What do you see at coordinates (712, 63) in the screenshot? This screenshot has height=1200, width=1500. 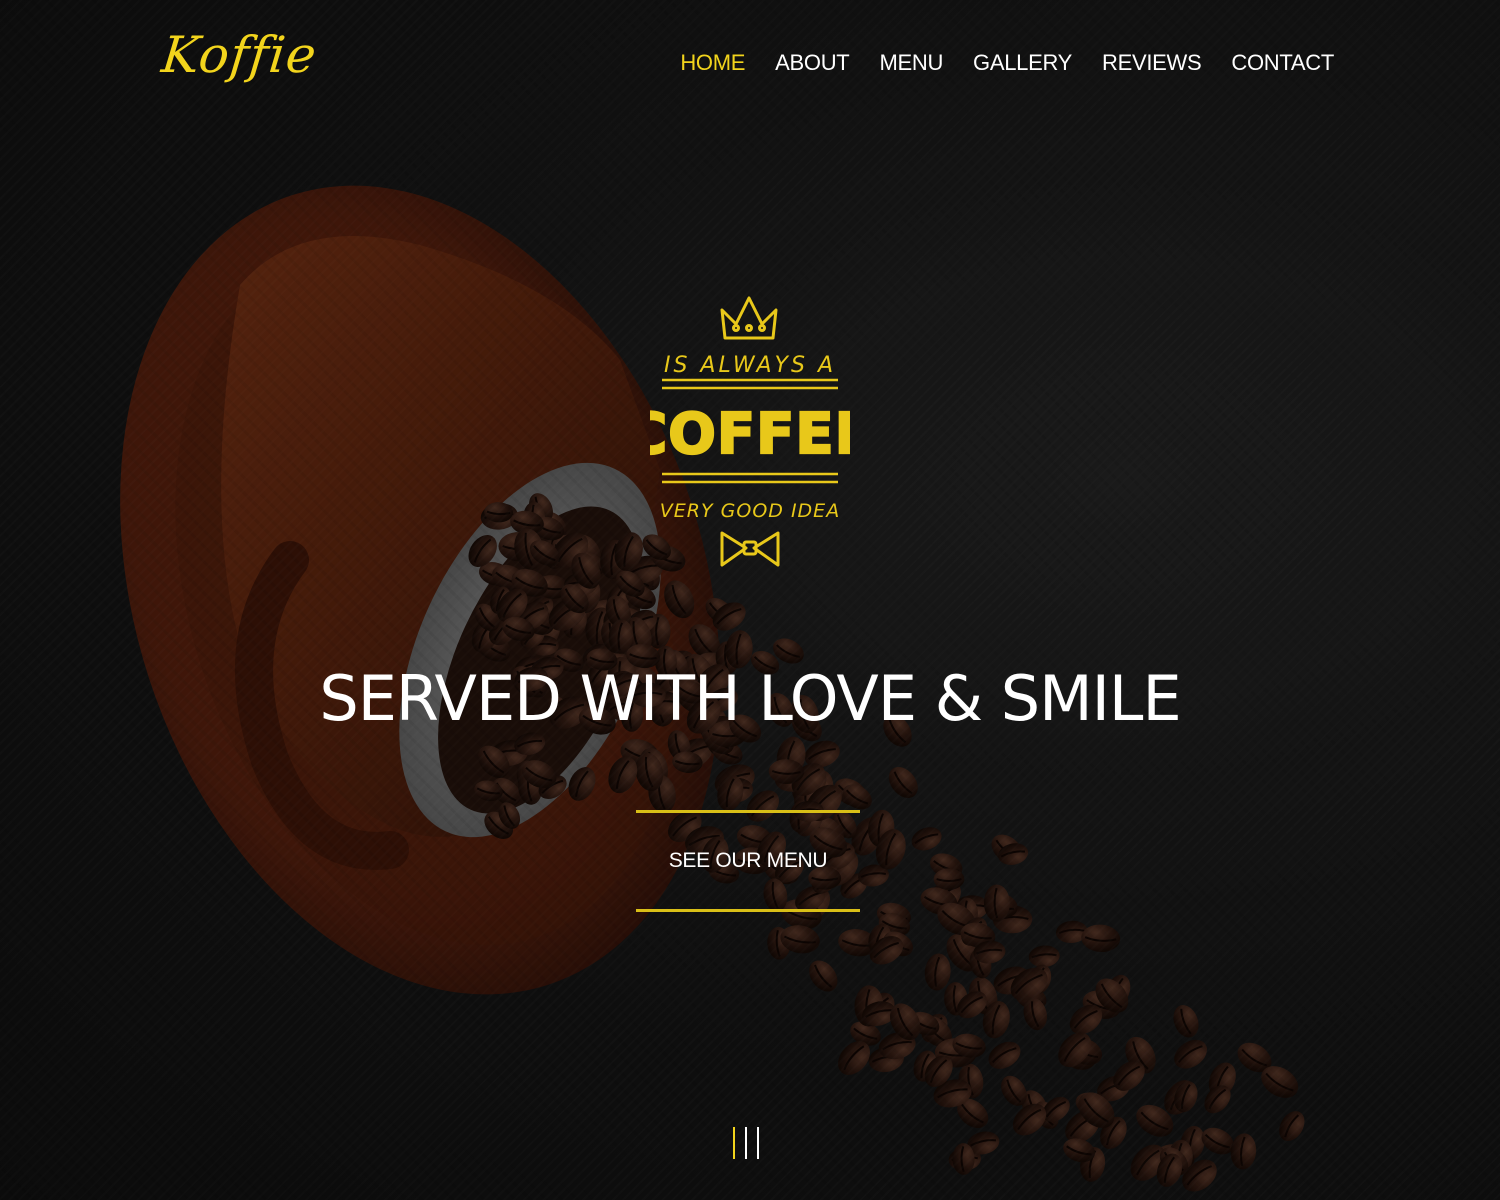 I see `nav-link-home: HOME` at bounding box center [712, 63].